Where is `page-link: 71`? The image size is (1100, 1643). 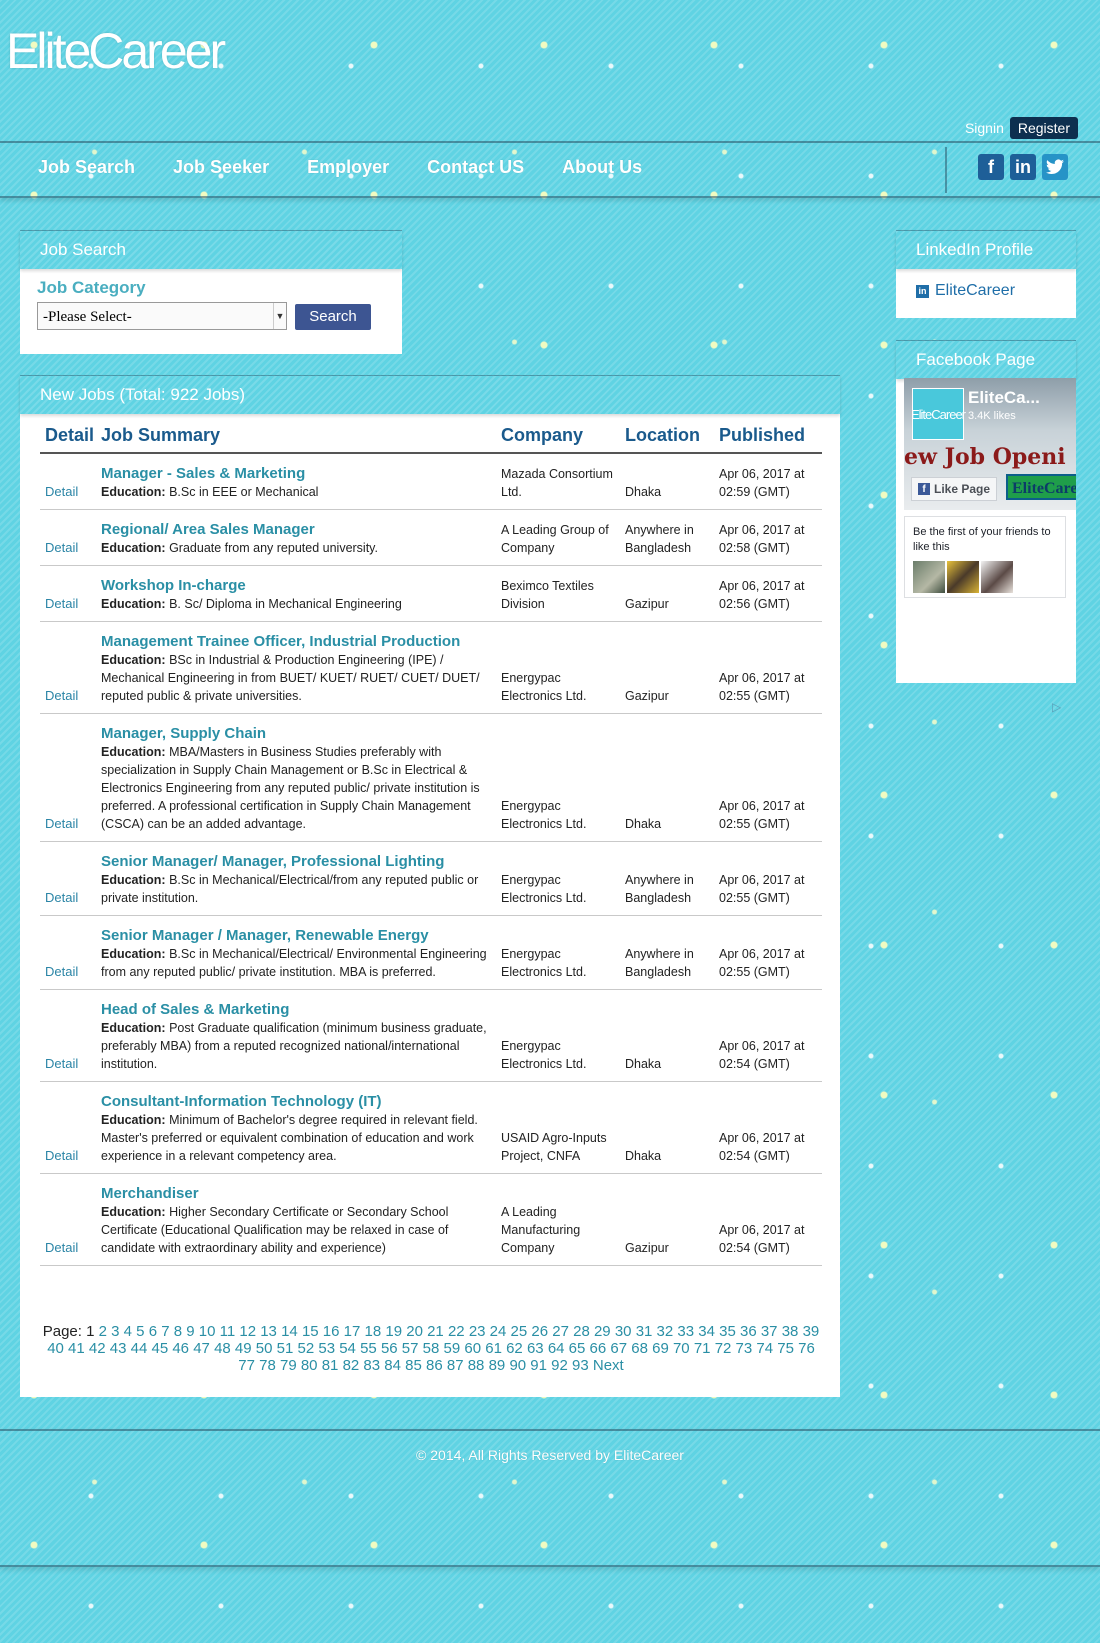
page-link: 71 is located at coordinates (702, 1348).